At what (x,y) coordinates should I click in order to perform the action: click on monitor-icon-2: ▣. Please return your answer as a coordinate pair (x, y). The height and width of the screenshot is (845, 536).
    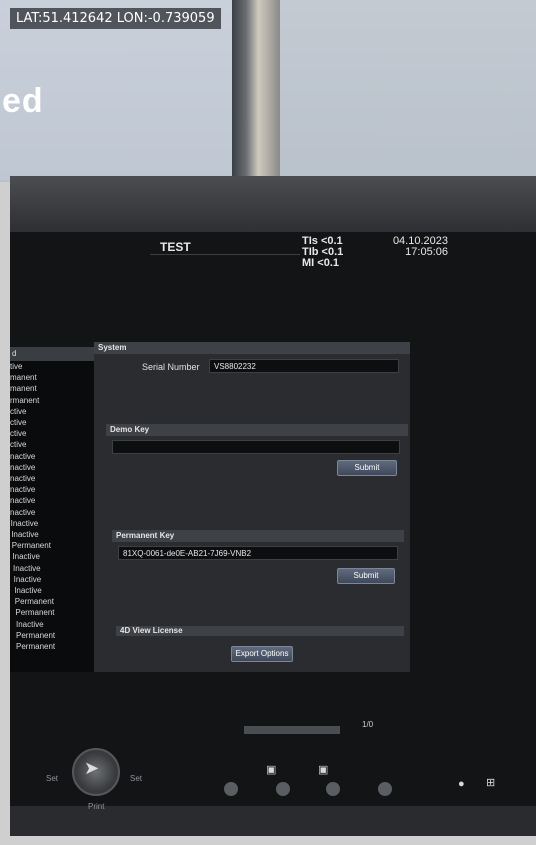
    Looking at the image, I should click on (323, 770).